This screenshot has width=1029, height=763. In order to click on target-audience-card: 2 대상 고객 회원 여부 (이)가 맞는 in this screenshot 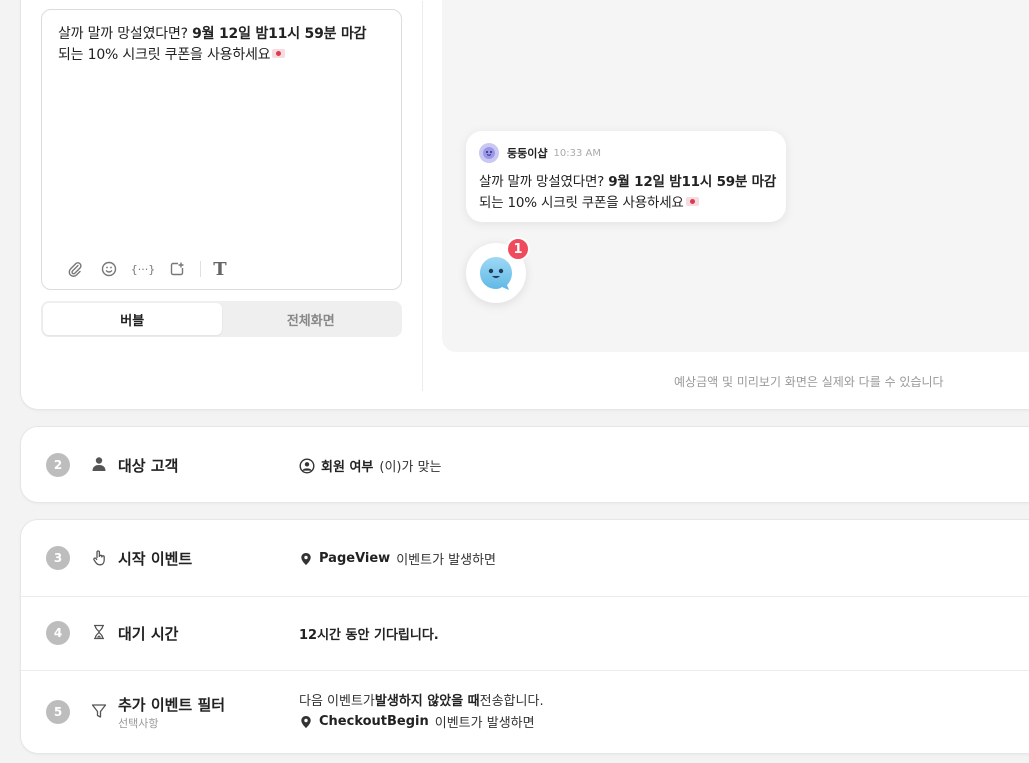, I will do `click(524, 464)`.